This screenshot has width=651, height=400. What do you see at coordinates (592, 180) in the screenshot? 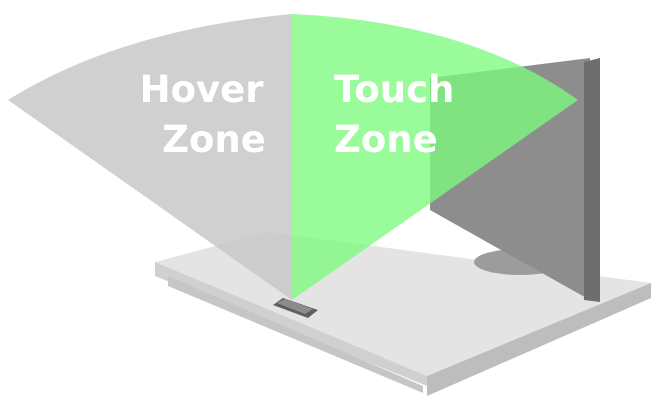
I see `monitor-screen-edge` at bounding box center [592, 180].